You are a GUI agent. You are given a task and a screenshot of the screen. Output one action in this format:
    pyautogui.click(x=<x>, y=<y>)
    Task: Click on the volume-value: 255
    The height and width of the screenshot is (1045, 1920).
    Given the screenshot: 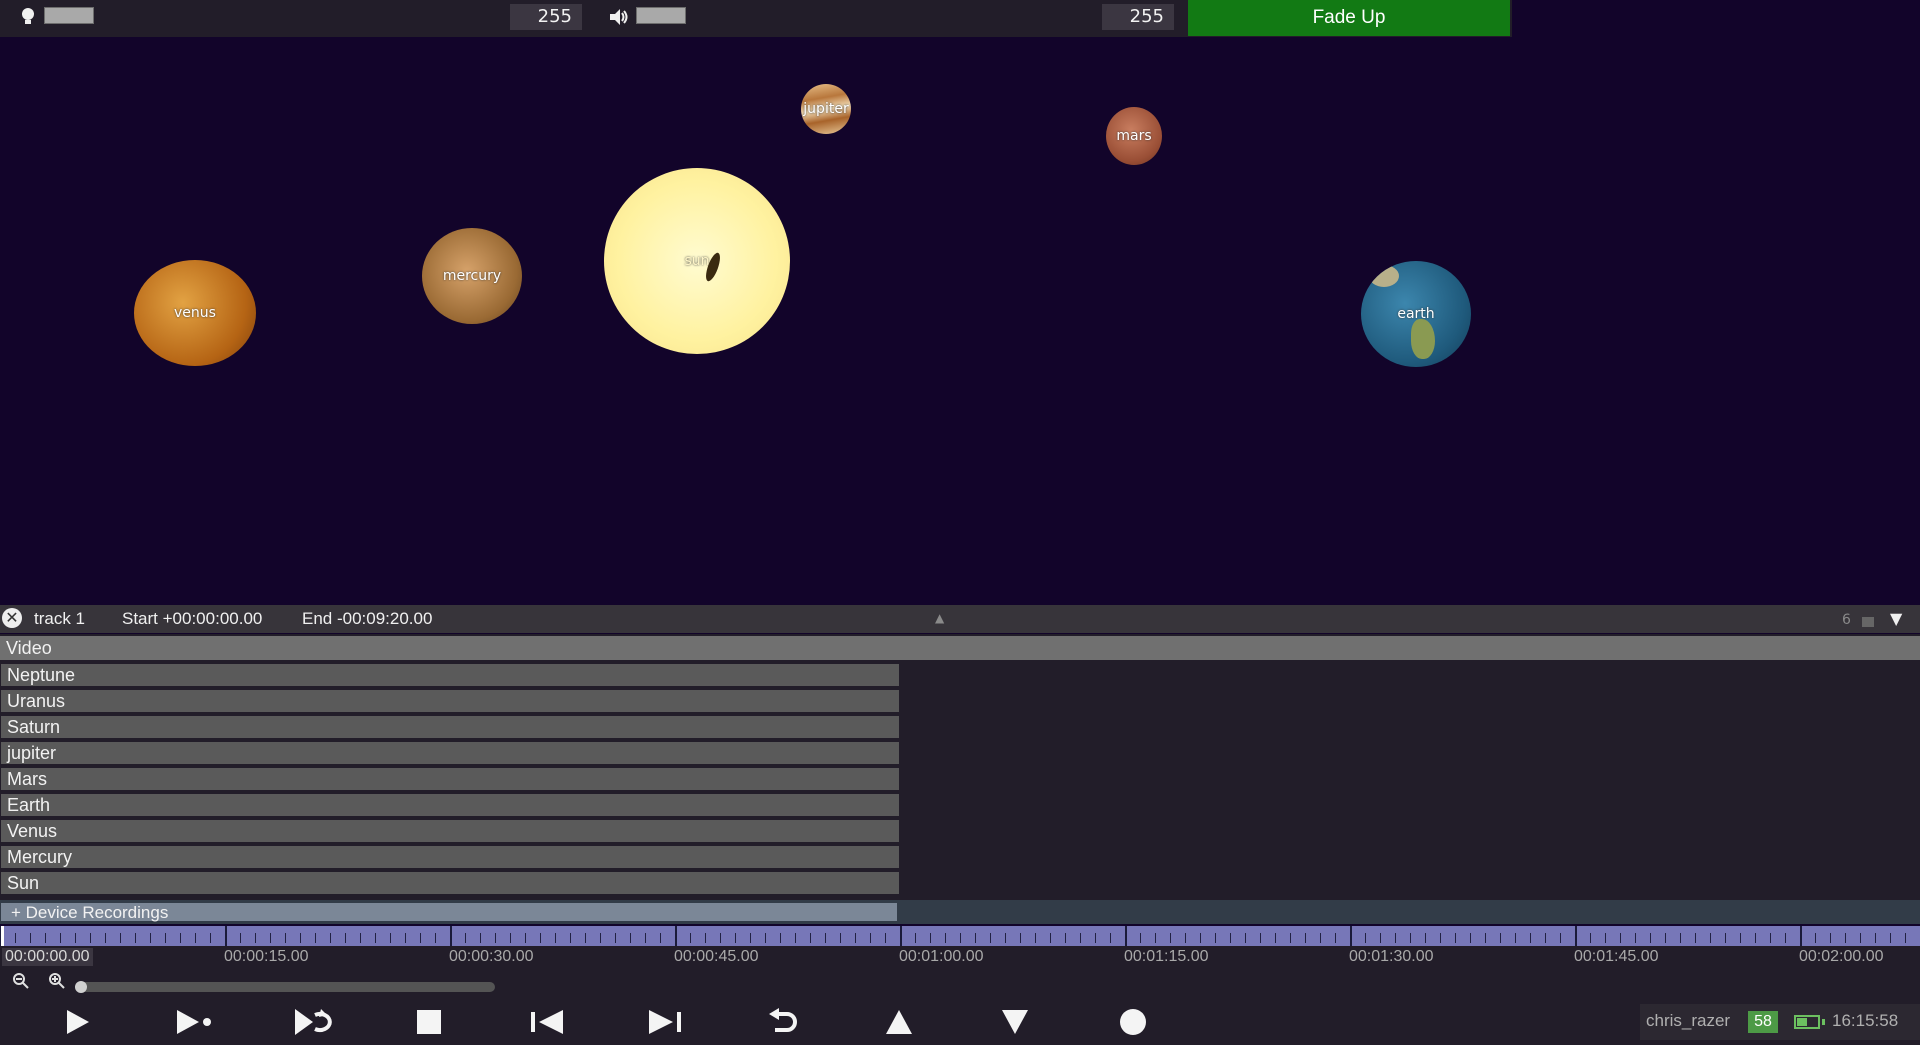 What is the action you would take?
    pyautogui.click(x=1138, y=17)
    